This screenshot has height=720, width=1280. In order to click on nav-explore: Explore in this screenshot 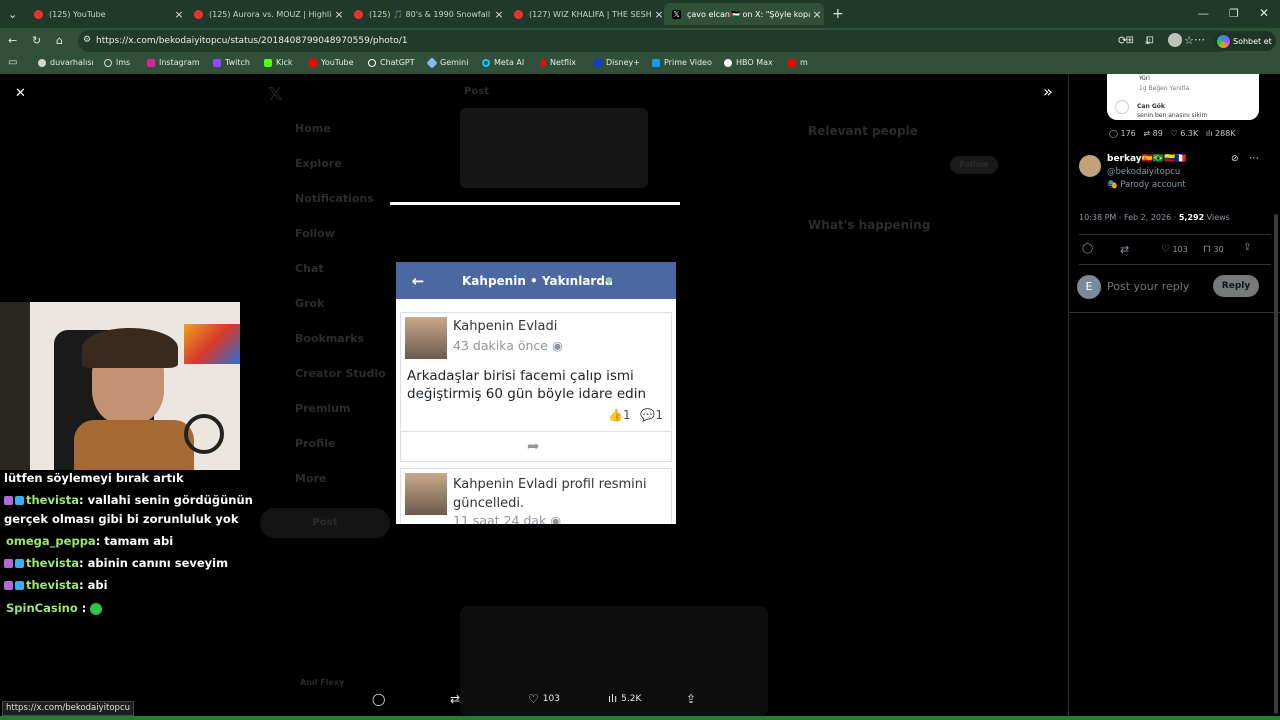, I will do `click(318, 163)`.